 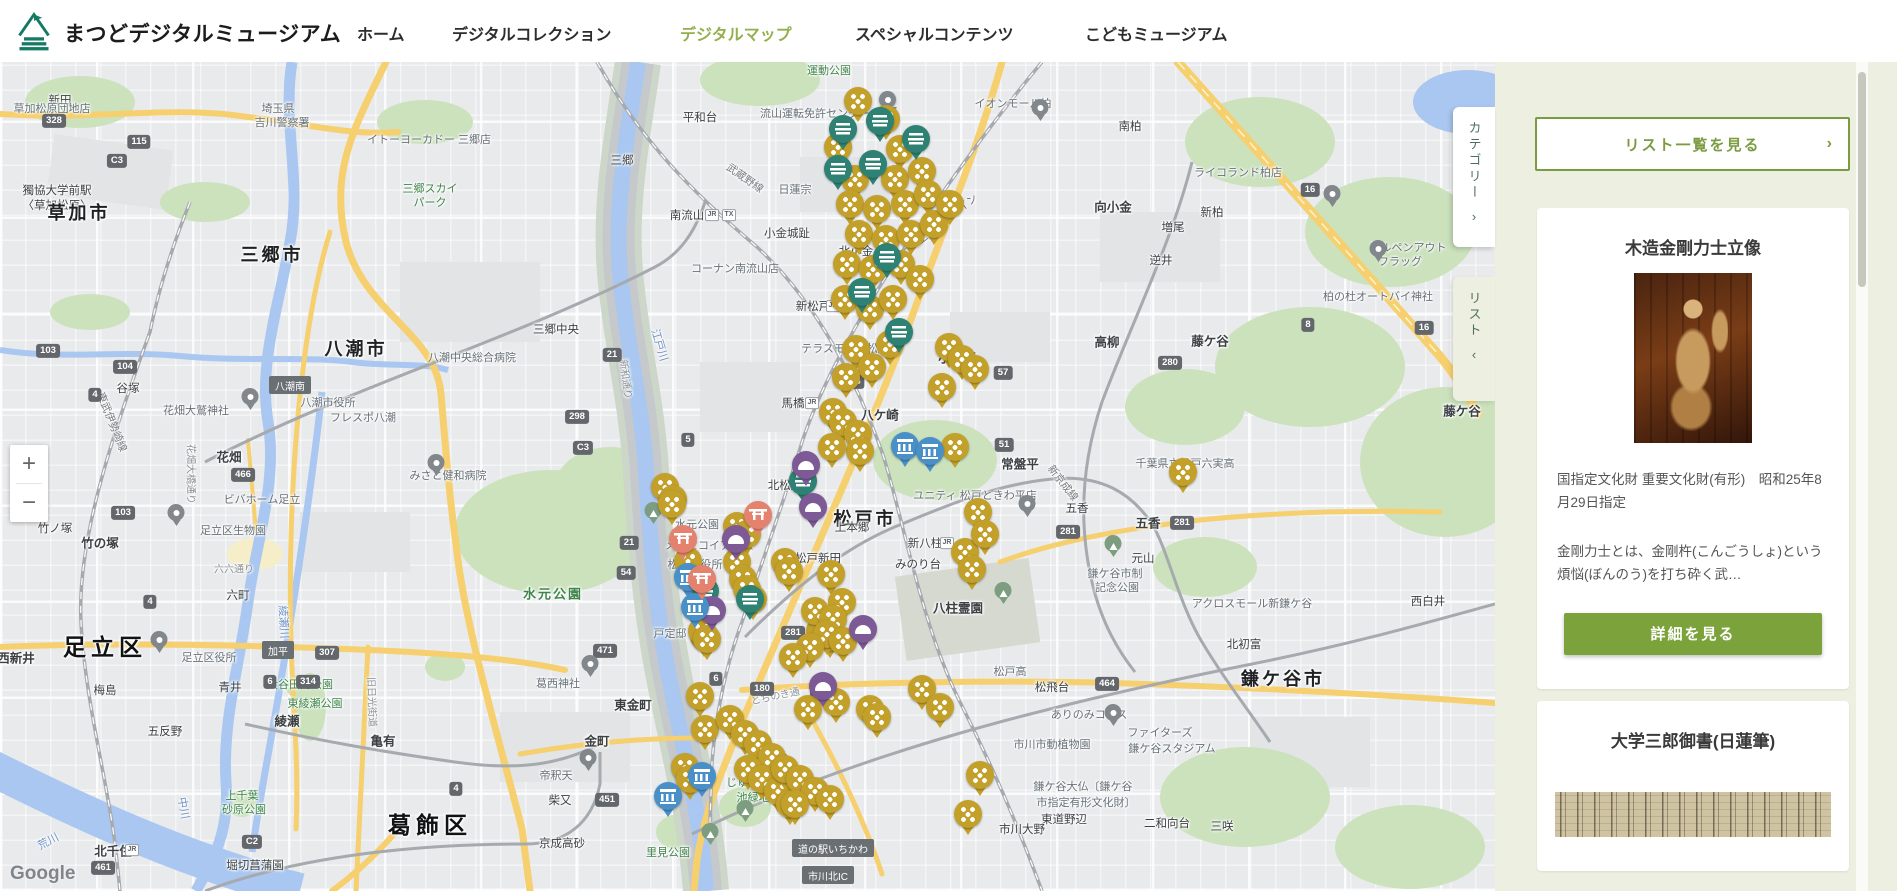 I want to click on nav-digital-collection: デジタルコレクション, so click(x=531, y=33).